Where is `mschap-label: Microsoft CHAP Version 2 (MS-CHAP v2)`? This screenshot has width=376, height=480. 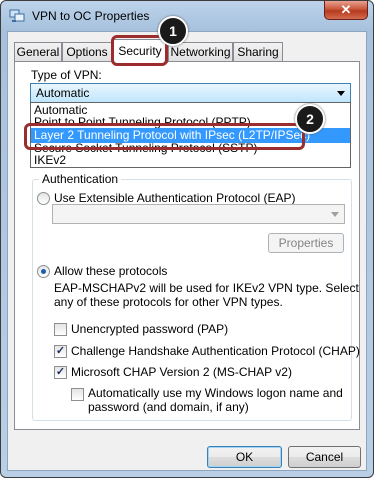
mschap-label: Microsoft CHAP Version 2 (MS-CHAP v2) is located at coordinates (181, 372).